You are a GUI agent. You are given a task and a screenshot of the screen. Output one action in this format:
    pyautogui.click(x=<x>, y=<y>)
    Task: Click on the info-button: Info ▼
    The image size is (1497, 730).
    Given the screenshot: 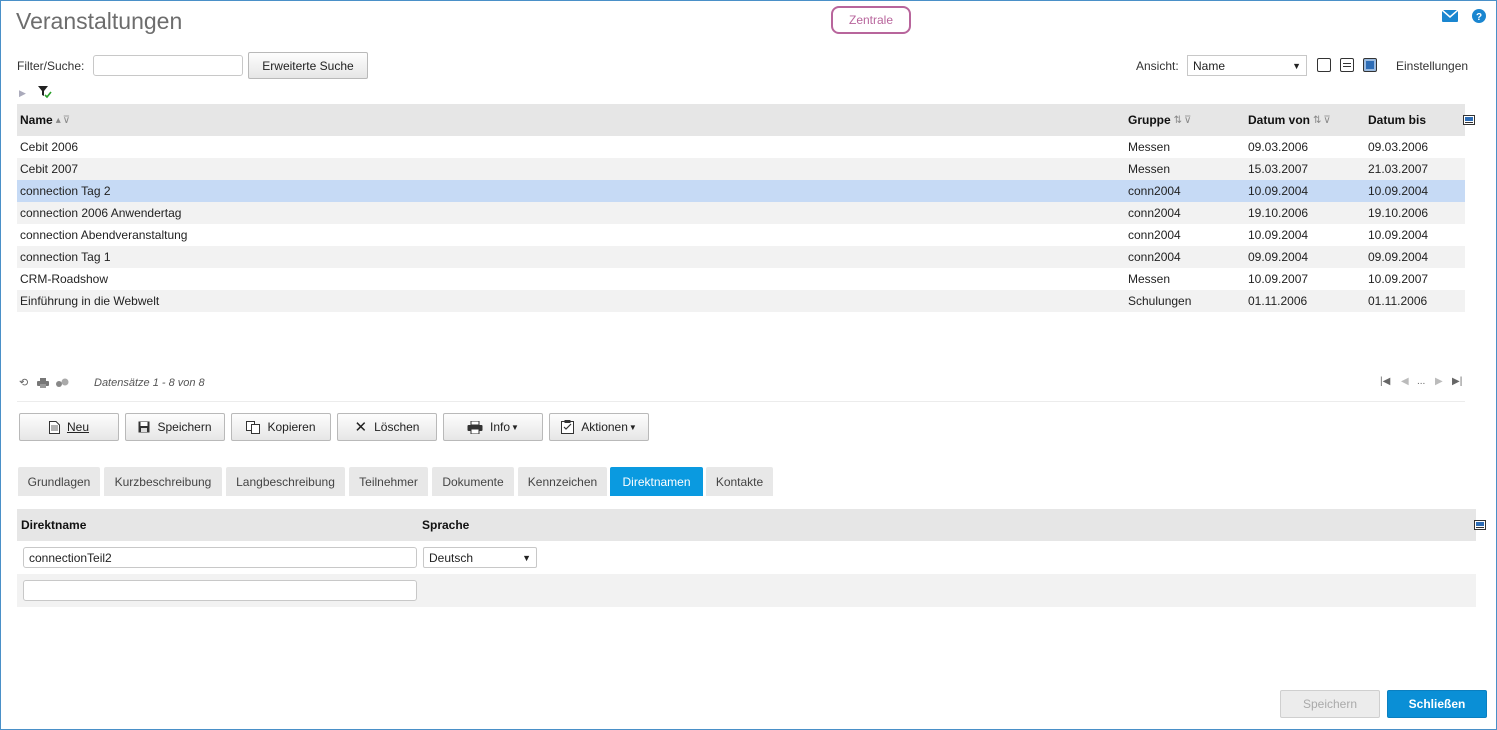 What is the action you would take?
    pyautogui.click(x=493, y=427)
    